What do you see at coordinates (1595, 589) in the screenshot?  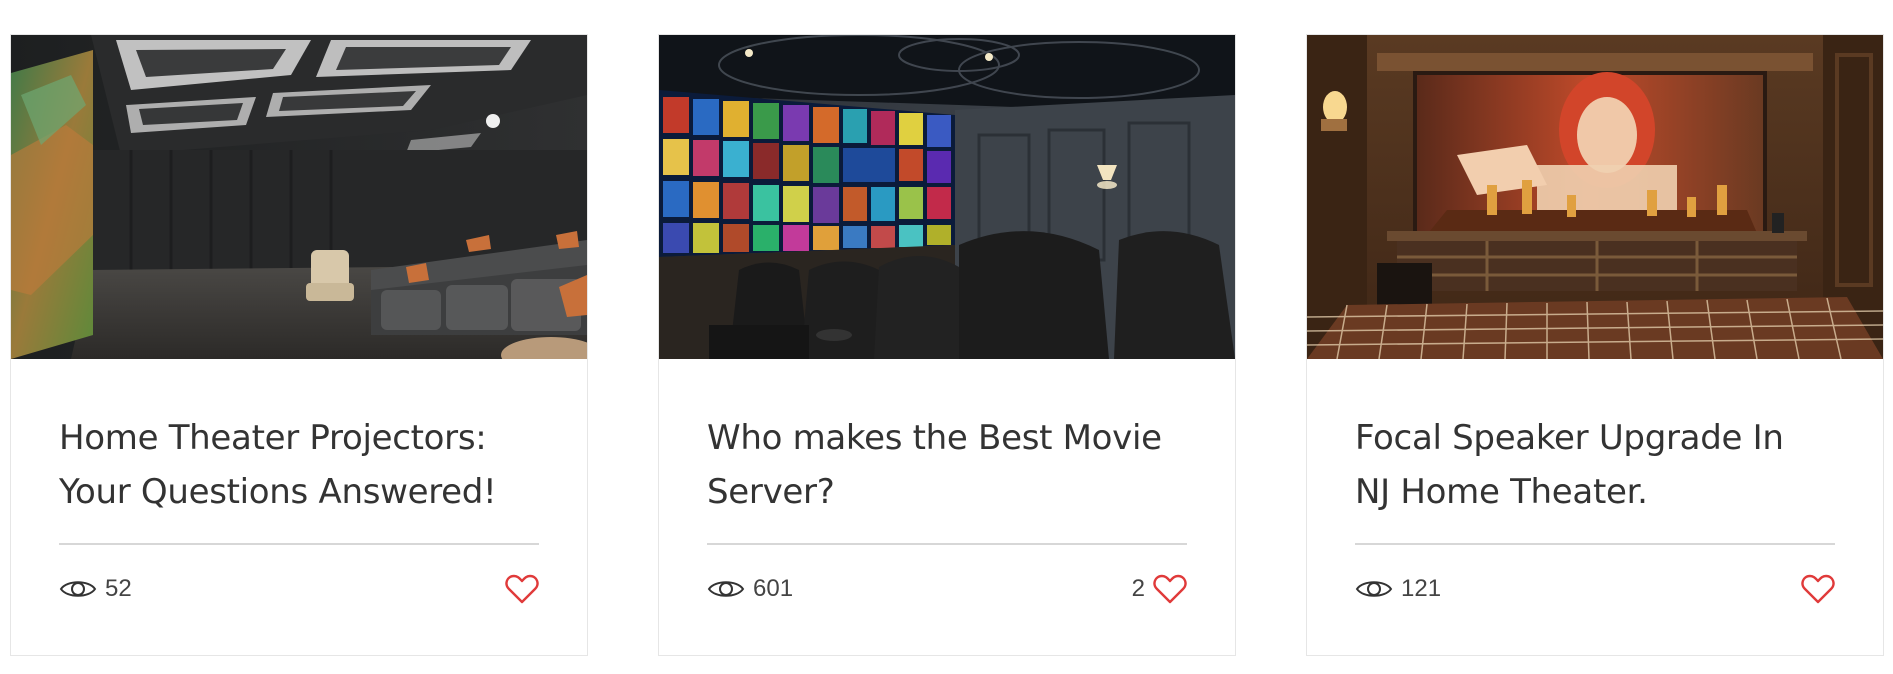 I see `post-meta: 121` at bounding box center [1595, 589].